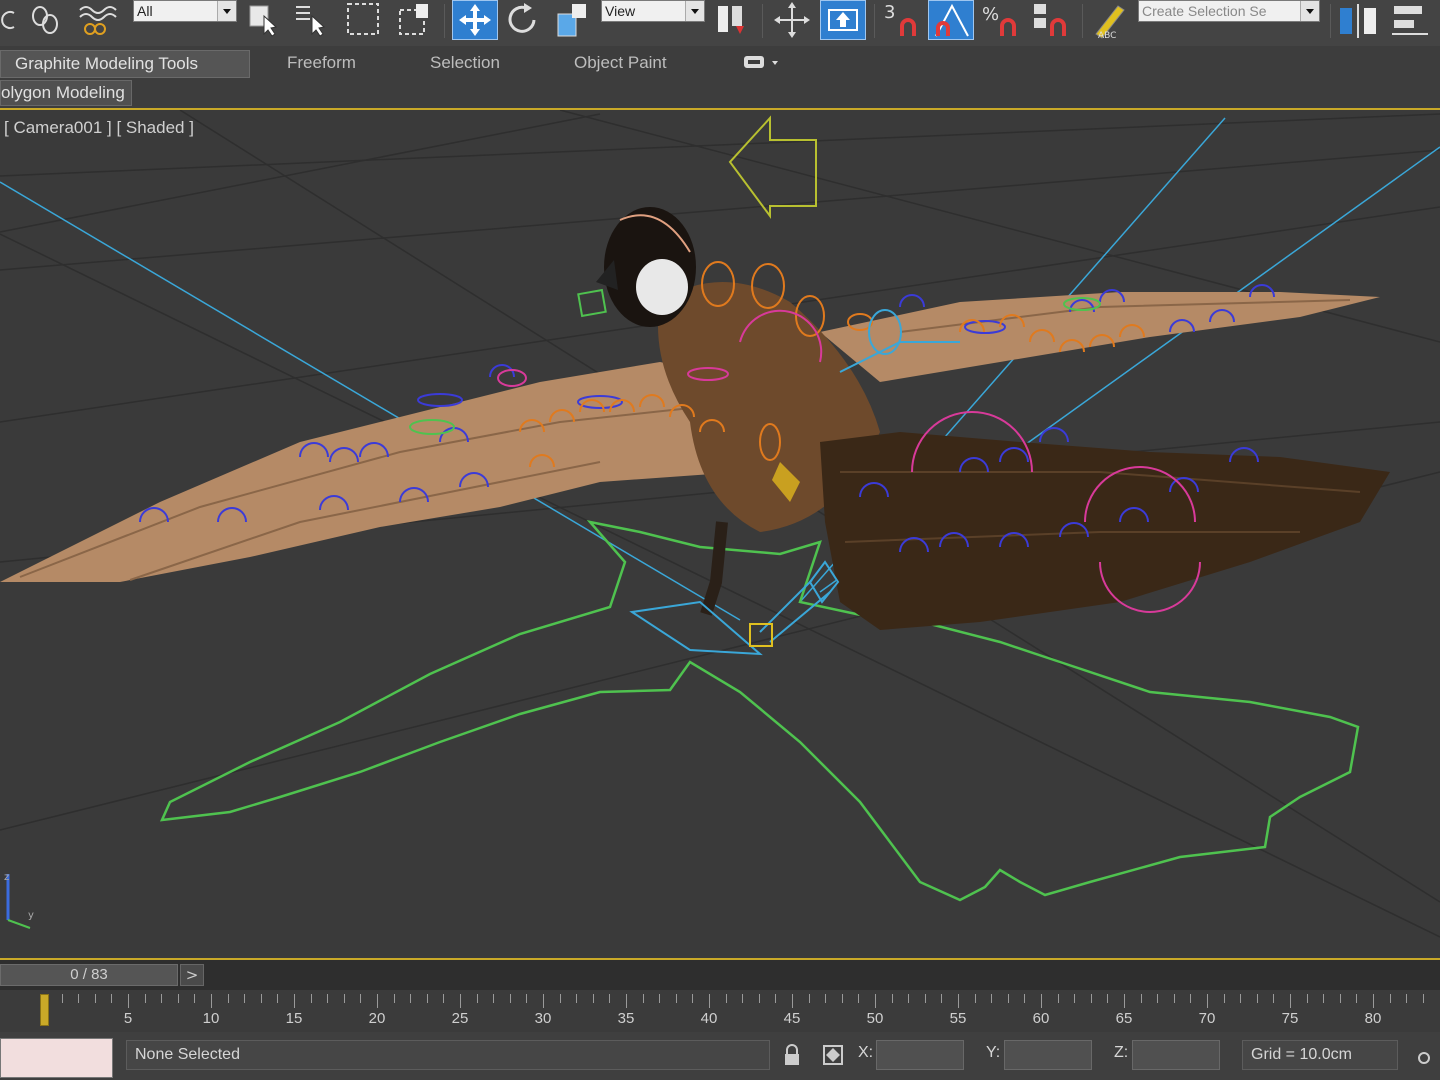 Image resolution: width=1440 pixels, height=1080 pixels. Describe the element at coordinates (1002, 20) in the screenshot. I see `percent-snap-icon: %` at that location.